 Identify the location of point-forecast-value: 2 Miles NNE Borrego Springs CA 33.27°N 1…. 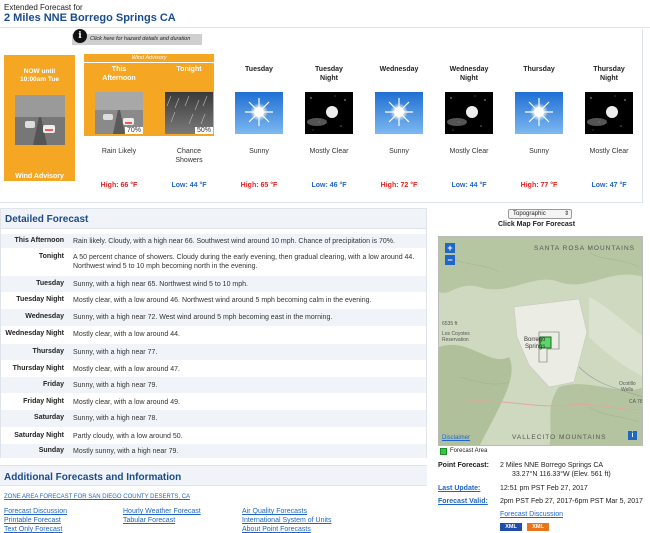
(555, 470).